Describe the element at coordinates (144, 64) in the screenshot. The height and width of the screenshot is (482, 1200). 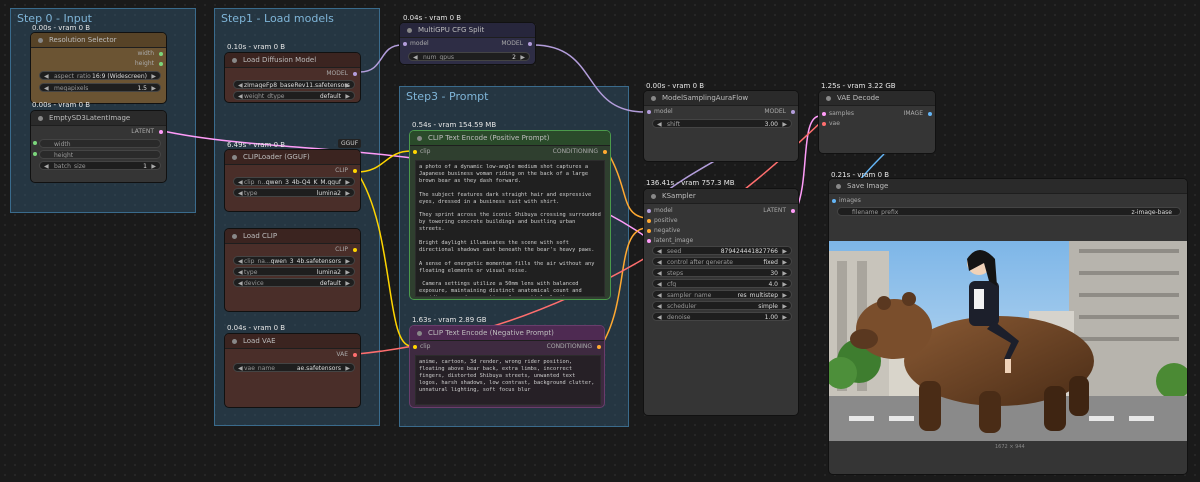
I see `output-height: height` at that location.